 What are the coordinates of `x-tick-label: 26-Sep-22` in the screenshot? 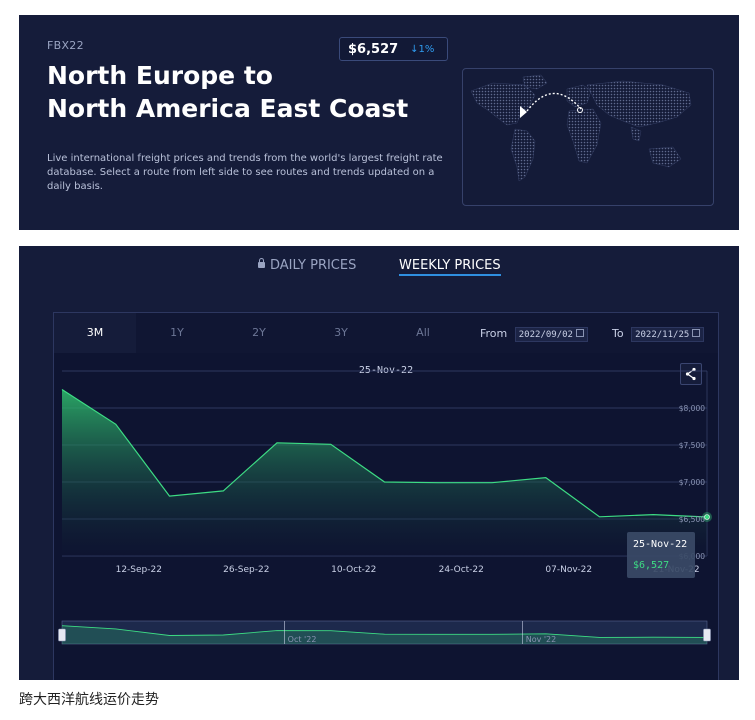 It's located at (246, 570).